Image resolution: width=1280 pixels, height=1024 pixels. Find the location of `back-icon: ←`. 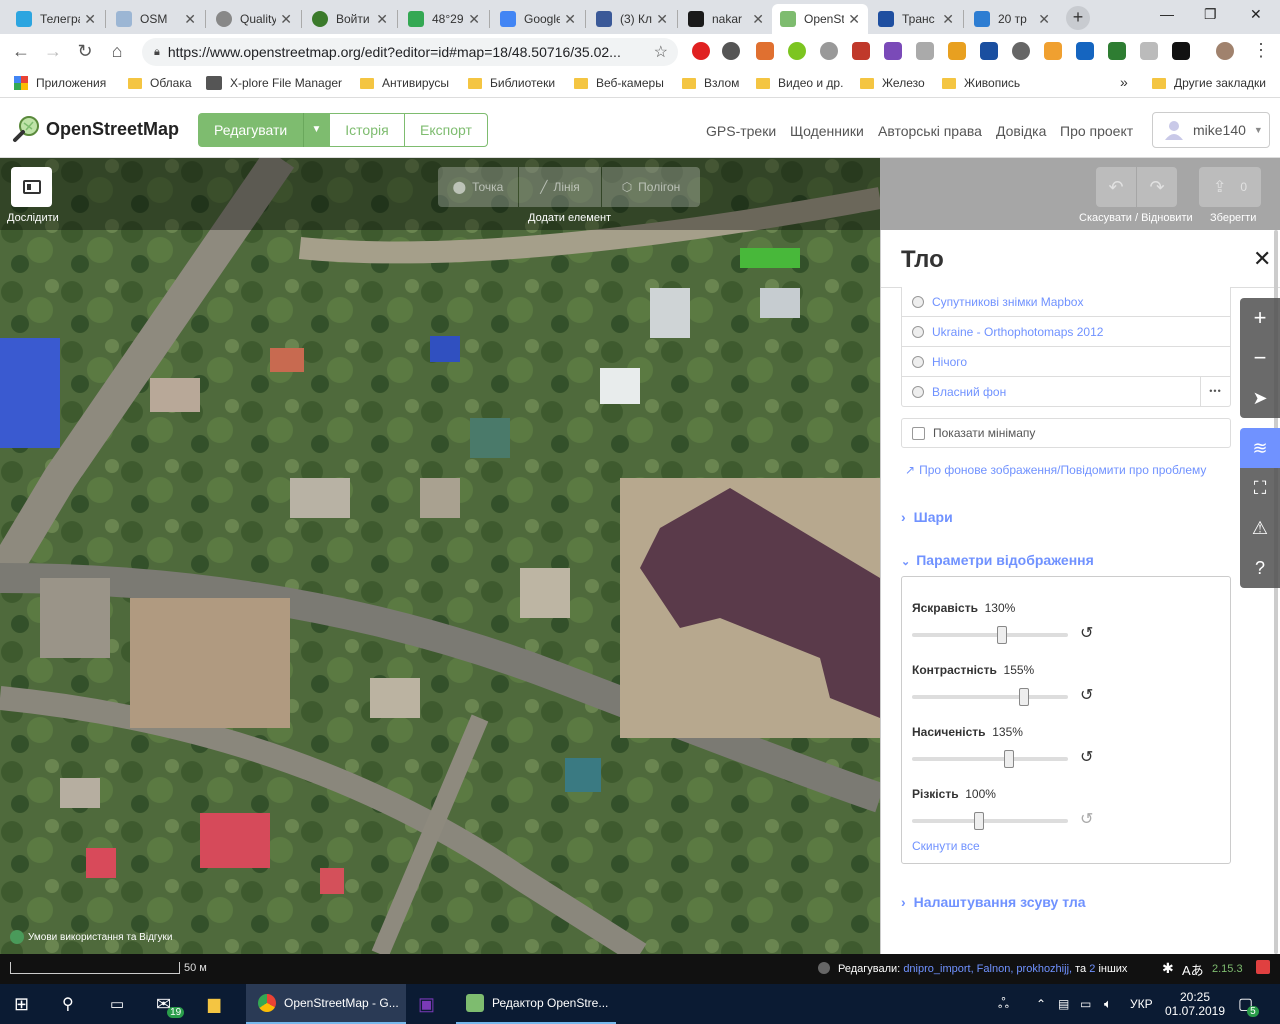

back-icon: ← is located at coordinates (21, 51).